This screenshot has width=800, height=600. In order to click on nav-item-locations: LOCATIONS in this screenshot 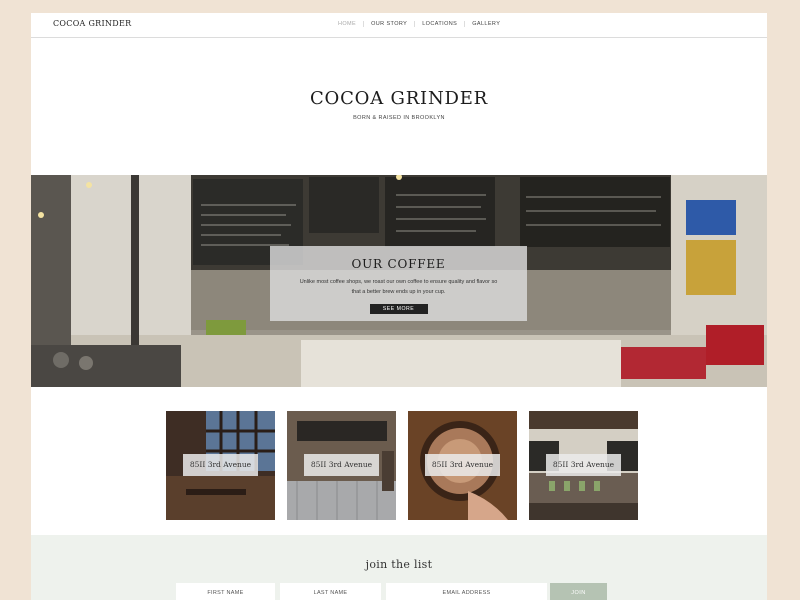, I will do `click(440, 24)`.